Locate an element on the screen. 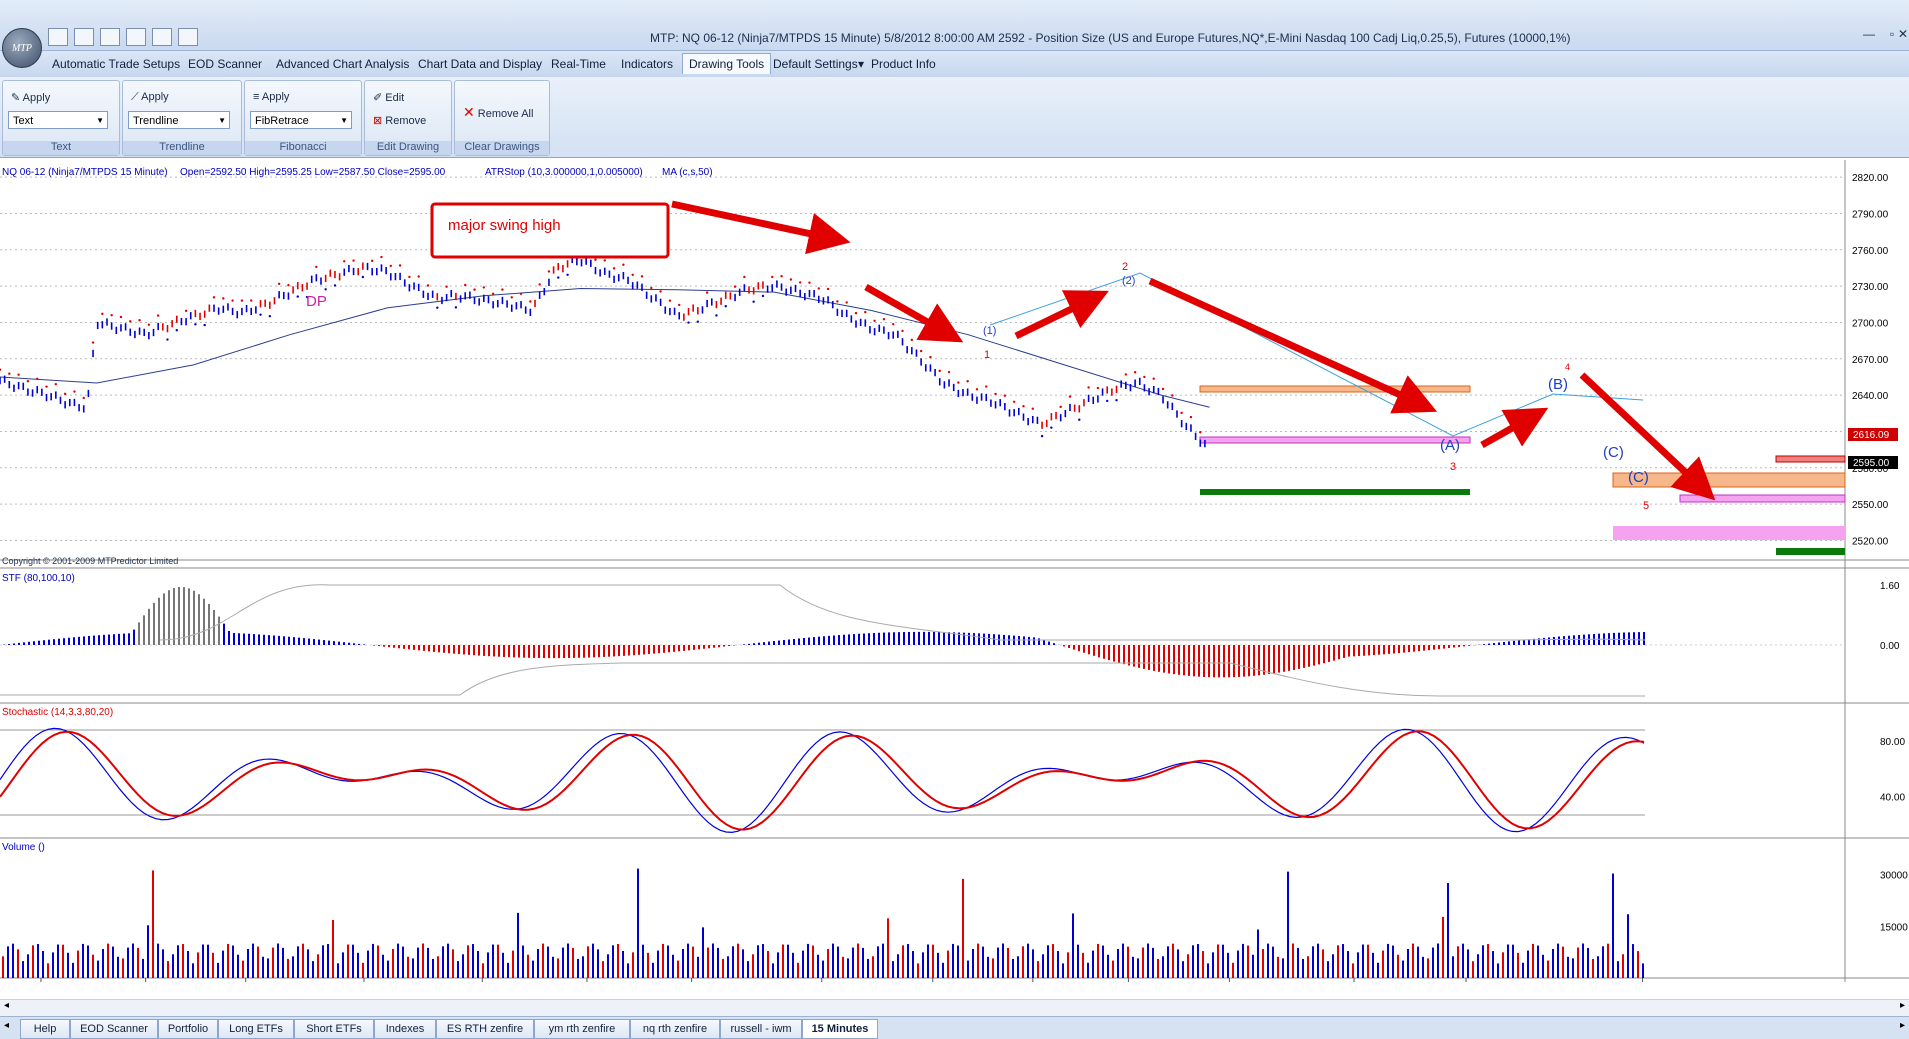  tab-15-minutes: 15 Minutes is located at coordinates (840, 1029).